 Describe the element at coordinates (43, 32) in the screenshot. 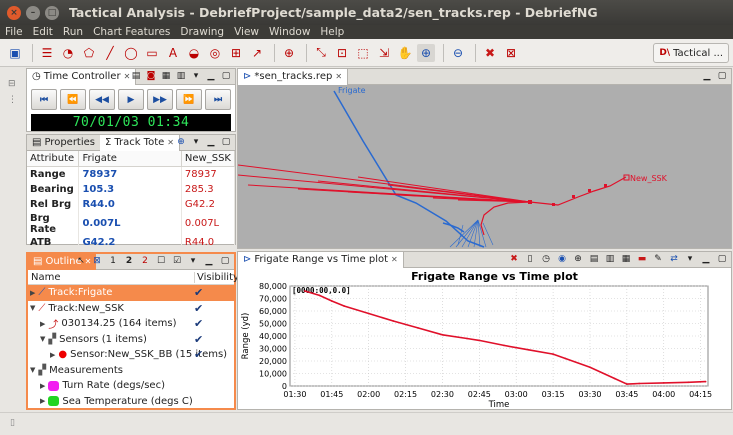

I see `menu-edit: Edit` at that location.